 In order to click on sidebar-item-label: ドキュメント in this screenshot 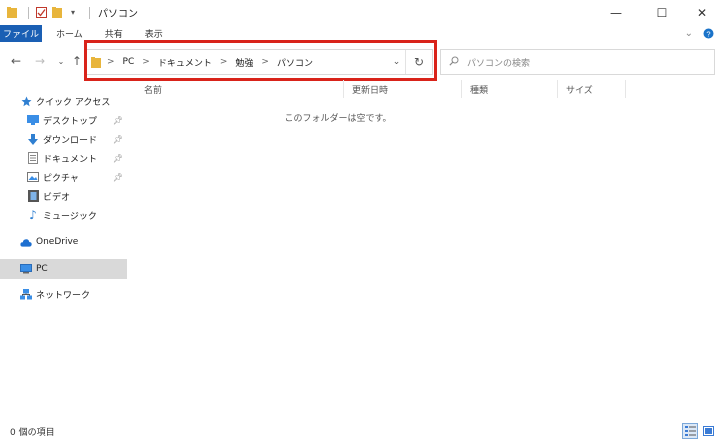, I will do `click(70, 159)`.